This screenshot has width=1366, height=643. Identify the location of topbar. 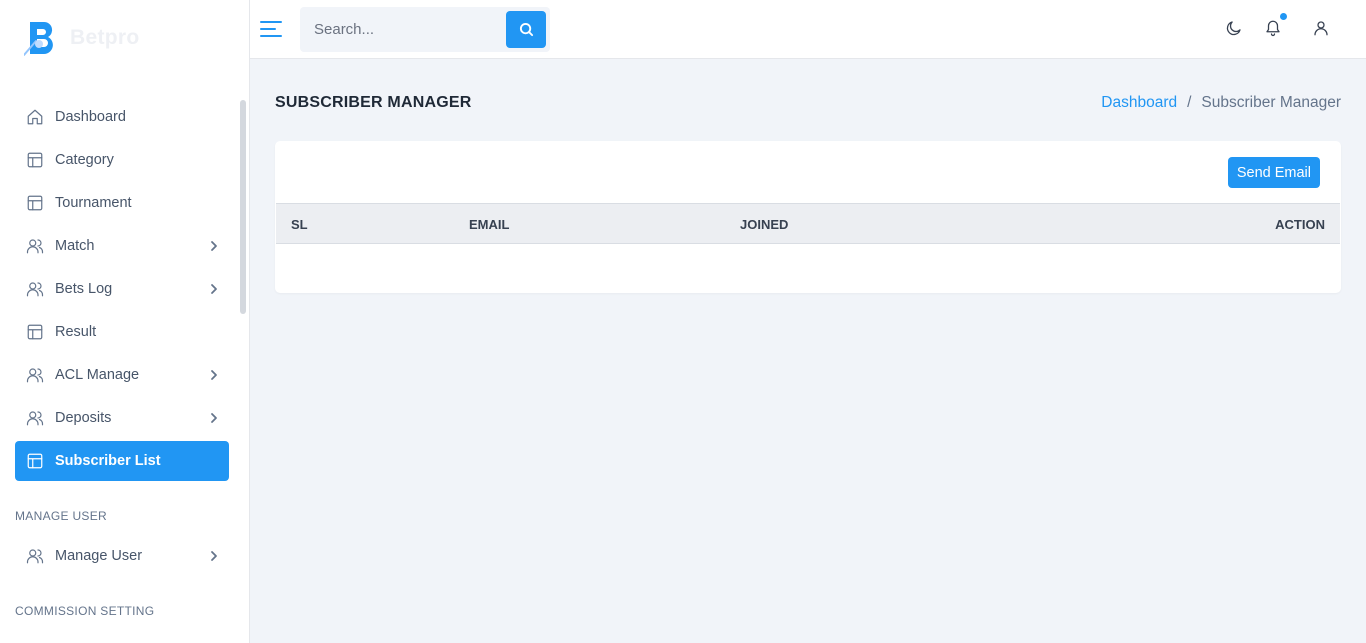
(808, 29).